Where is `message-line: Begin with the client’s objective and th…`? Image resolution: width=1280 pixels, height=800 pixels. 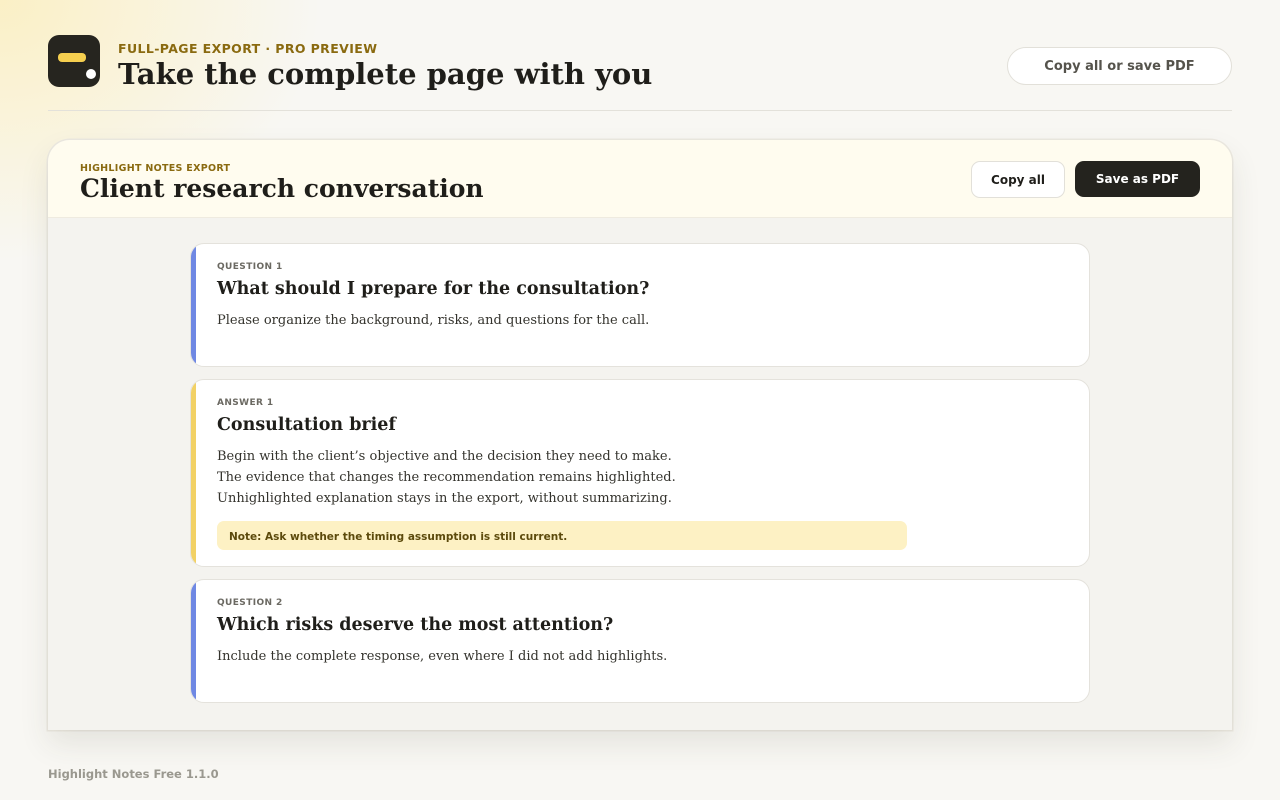
message-line: Begin with the client’s objective and th… is located at coordinates (444, 456).